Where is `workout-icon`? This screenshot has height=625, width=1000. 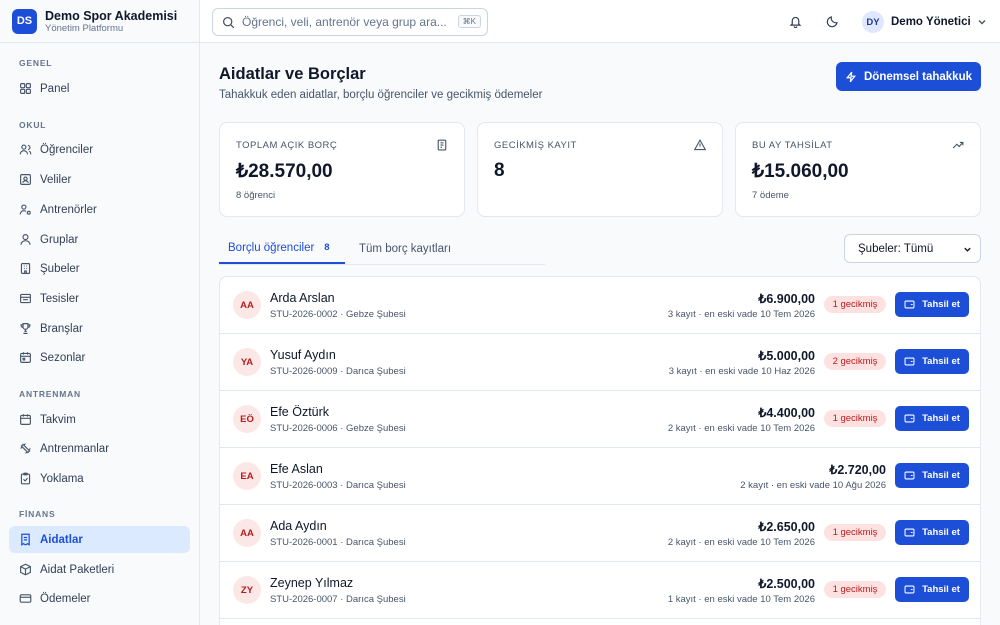 workout-icon is located at coordinates (25, 448).